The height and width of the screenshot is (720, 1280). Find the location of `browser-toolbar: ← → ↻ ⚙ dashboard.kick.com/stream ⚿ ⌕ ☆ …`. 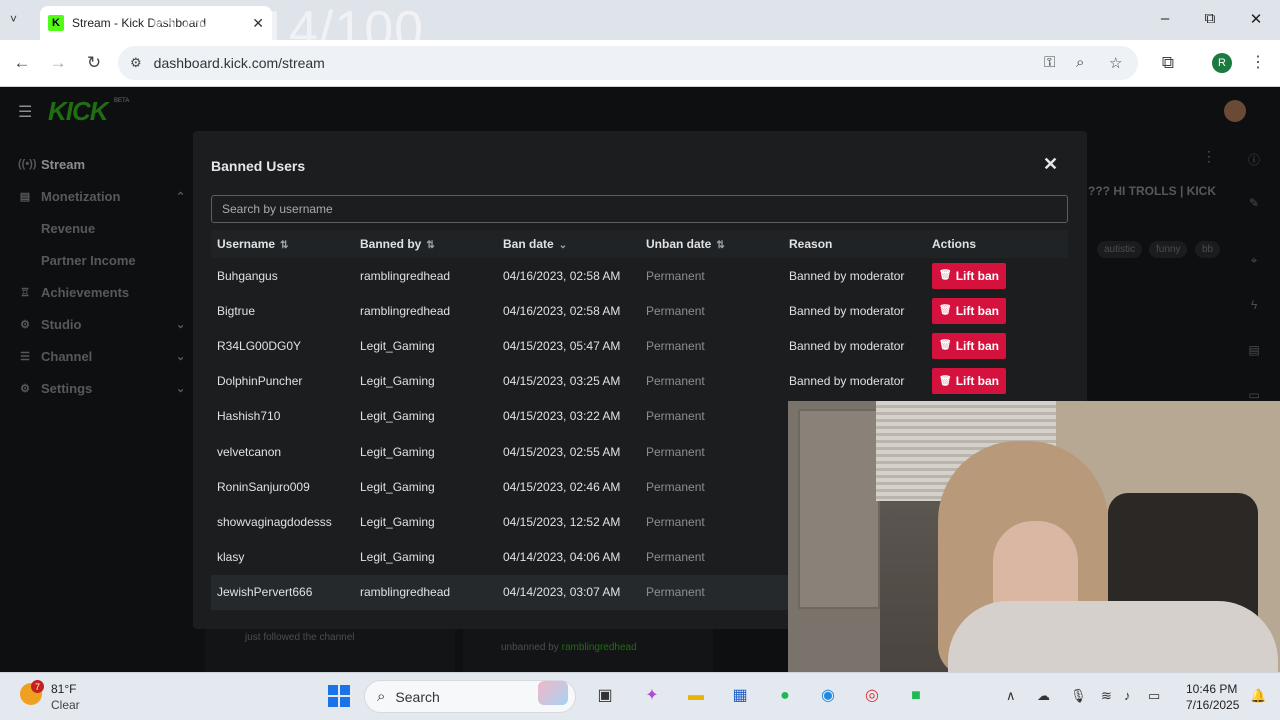

browser-toolbar: ← → ↻ ⚙ dashboard.kick.com/stream ⚿ ⌕ ☆ … is located at coordinates (640, 63).